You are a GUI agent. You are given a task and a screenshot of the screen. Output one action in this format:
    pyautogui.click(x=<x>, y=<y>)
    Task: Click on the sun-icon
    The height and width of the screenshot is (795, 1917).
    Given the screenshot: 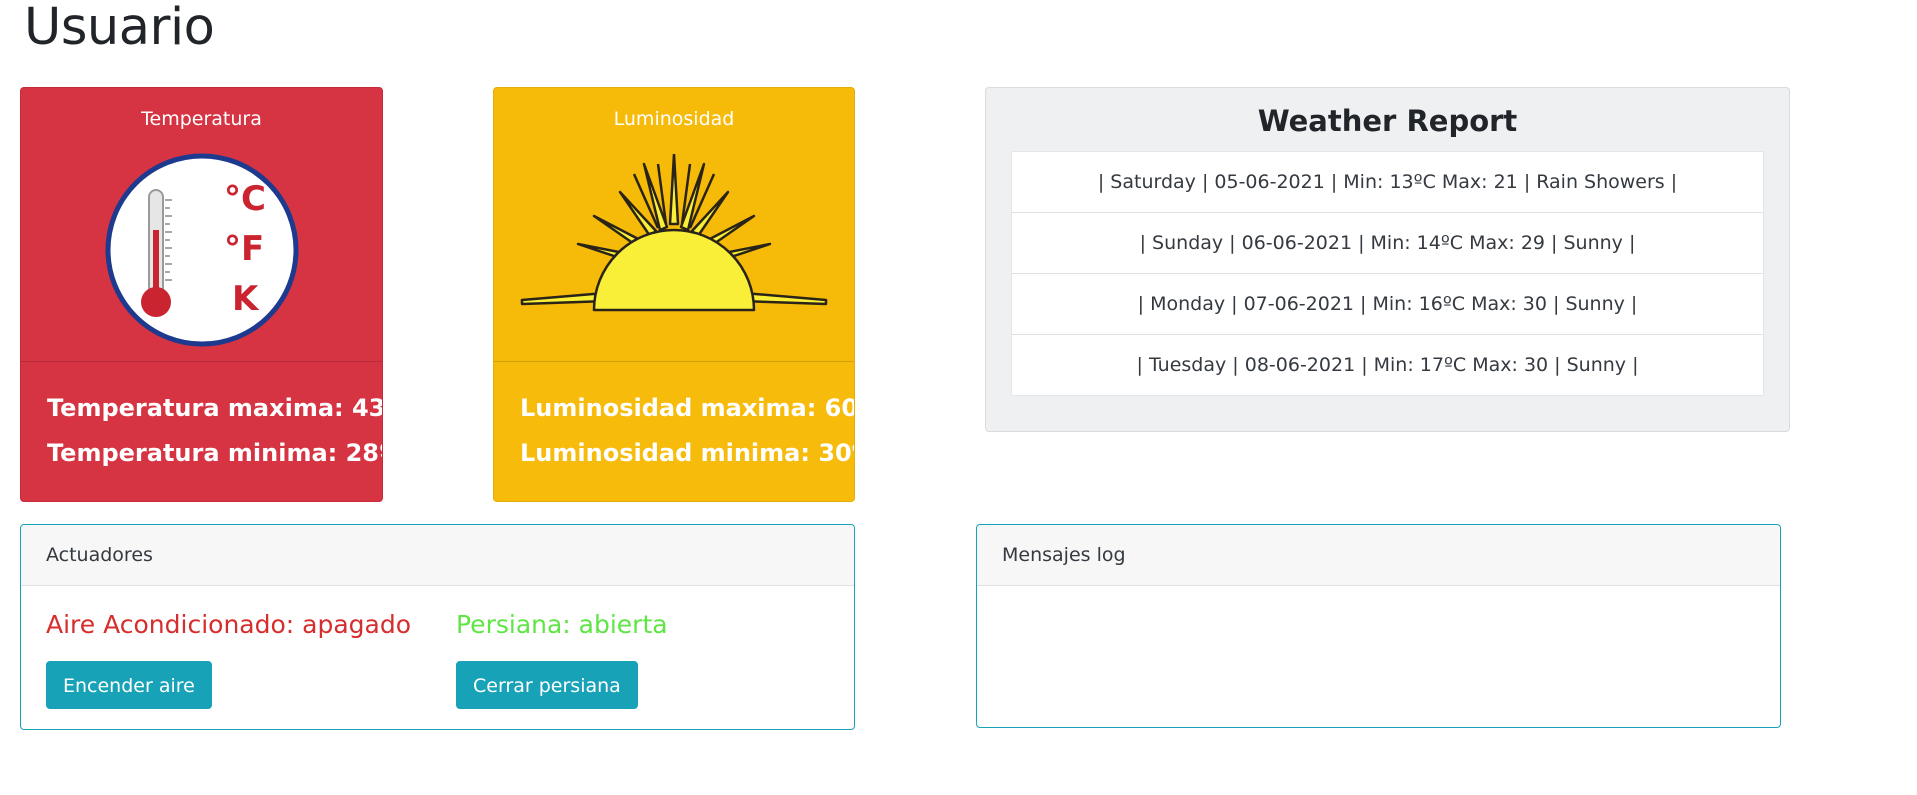 What is the action you would take?
    pyautogui.click(x=674, y=232)
    